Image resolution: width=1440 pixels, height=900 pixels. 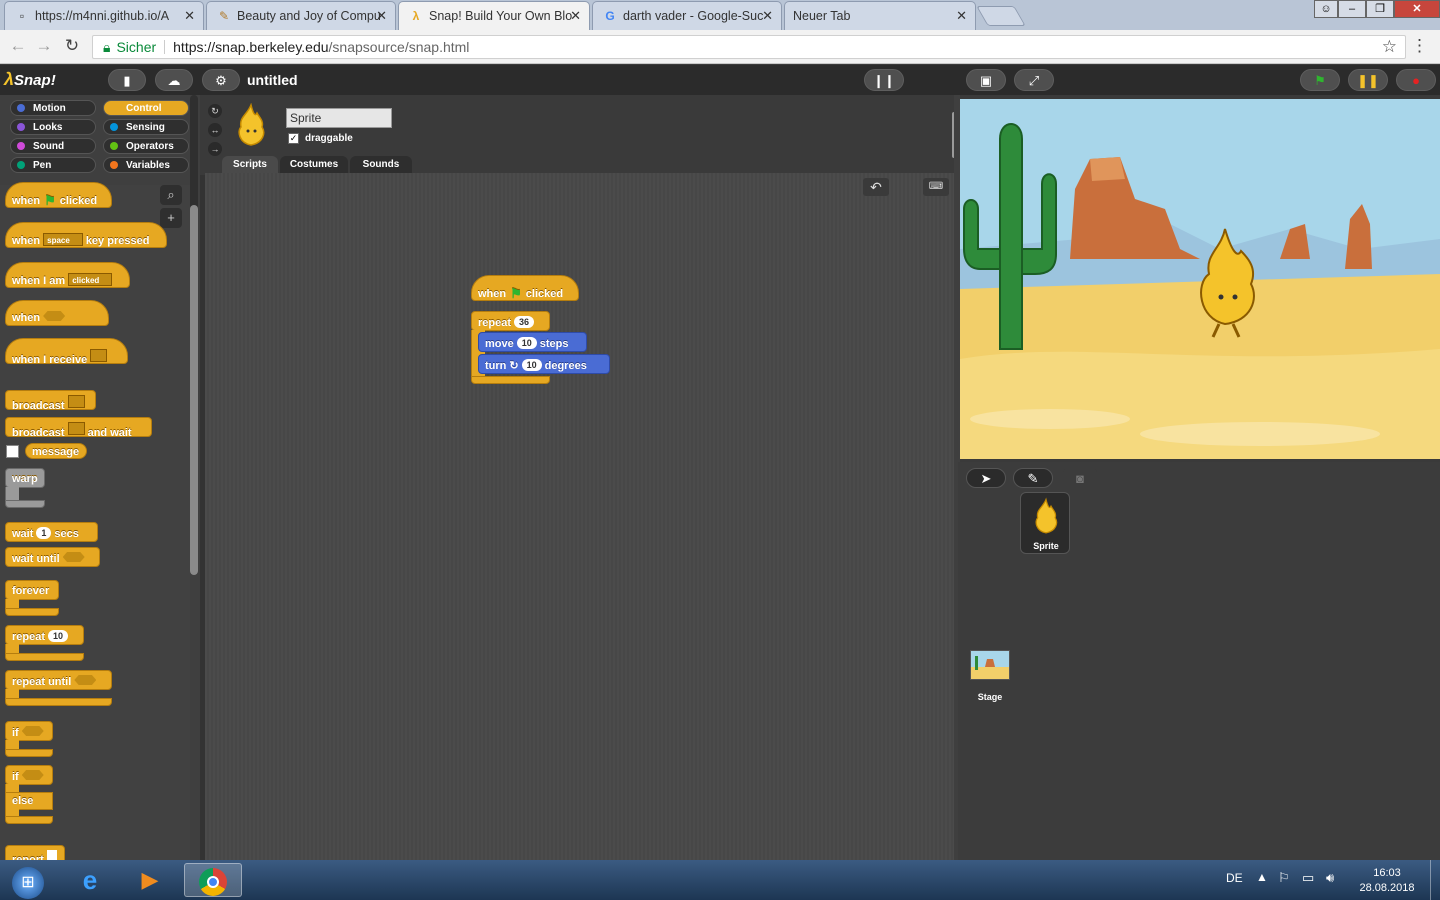 I want to click on close-window-button: ✕, so click(x=1417, y=9).